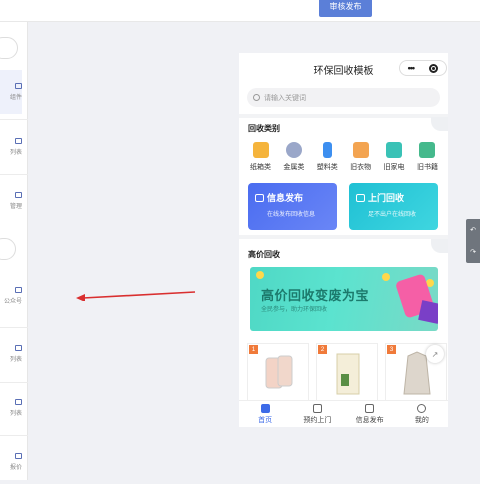 The width and height of the screenshot is (480, 484). Describe the element at coordinates (315, 295) in the screenshot. I see `banner-title: 高价回收变废为宝` at that location.